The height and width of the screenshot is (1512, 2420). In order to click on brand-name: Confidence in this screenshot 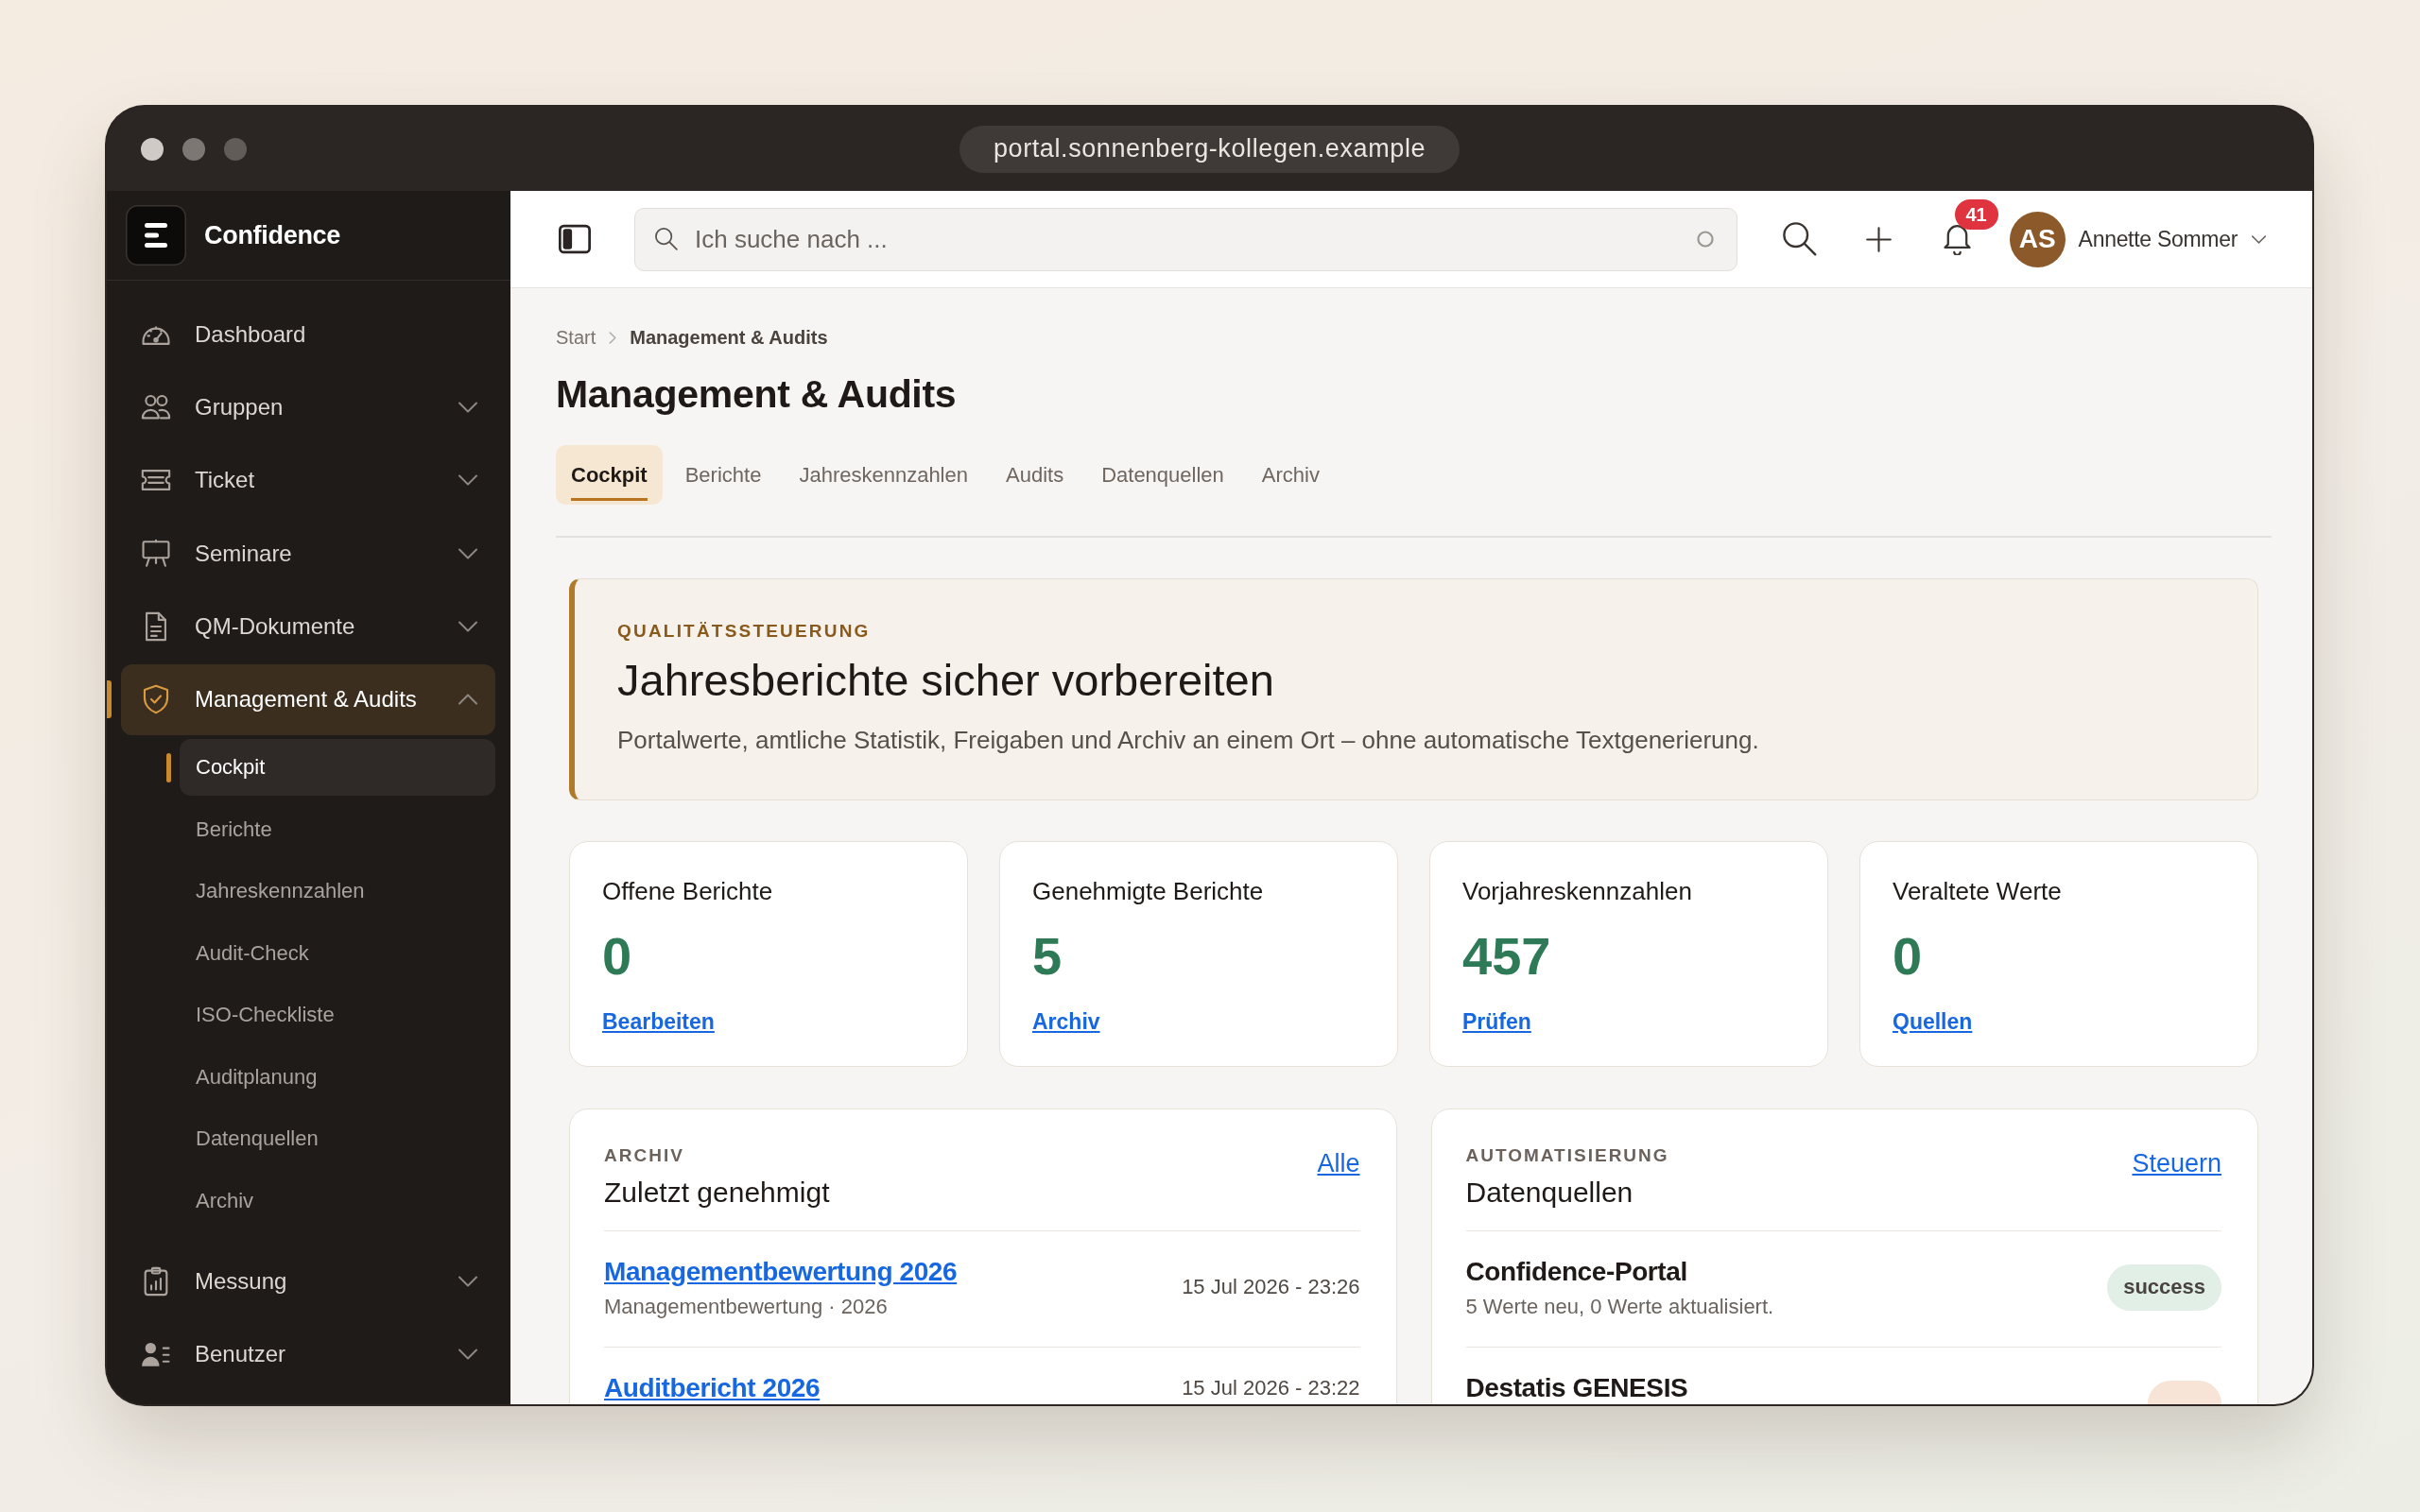, I will do `click(272, 235)`.